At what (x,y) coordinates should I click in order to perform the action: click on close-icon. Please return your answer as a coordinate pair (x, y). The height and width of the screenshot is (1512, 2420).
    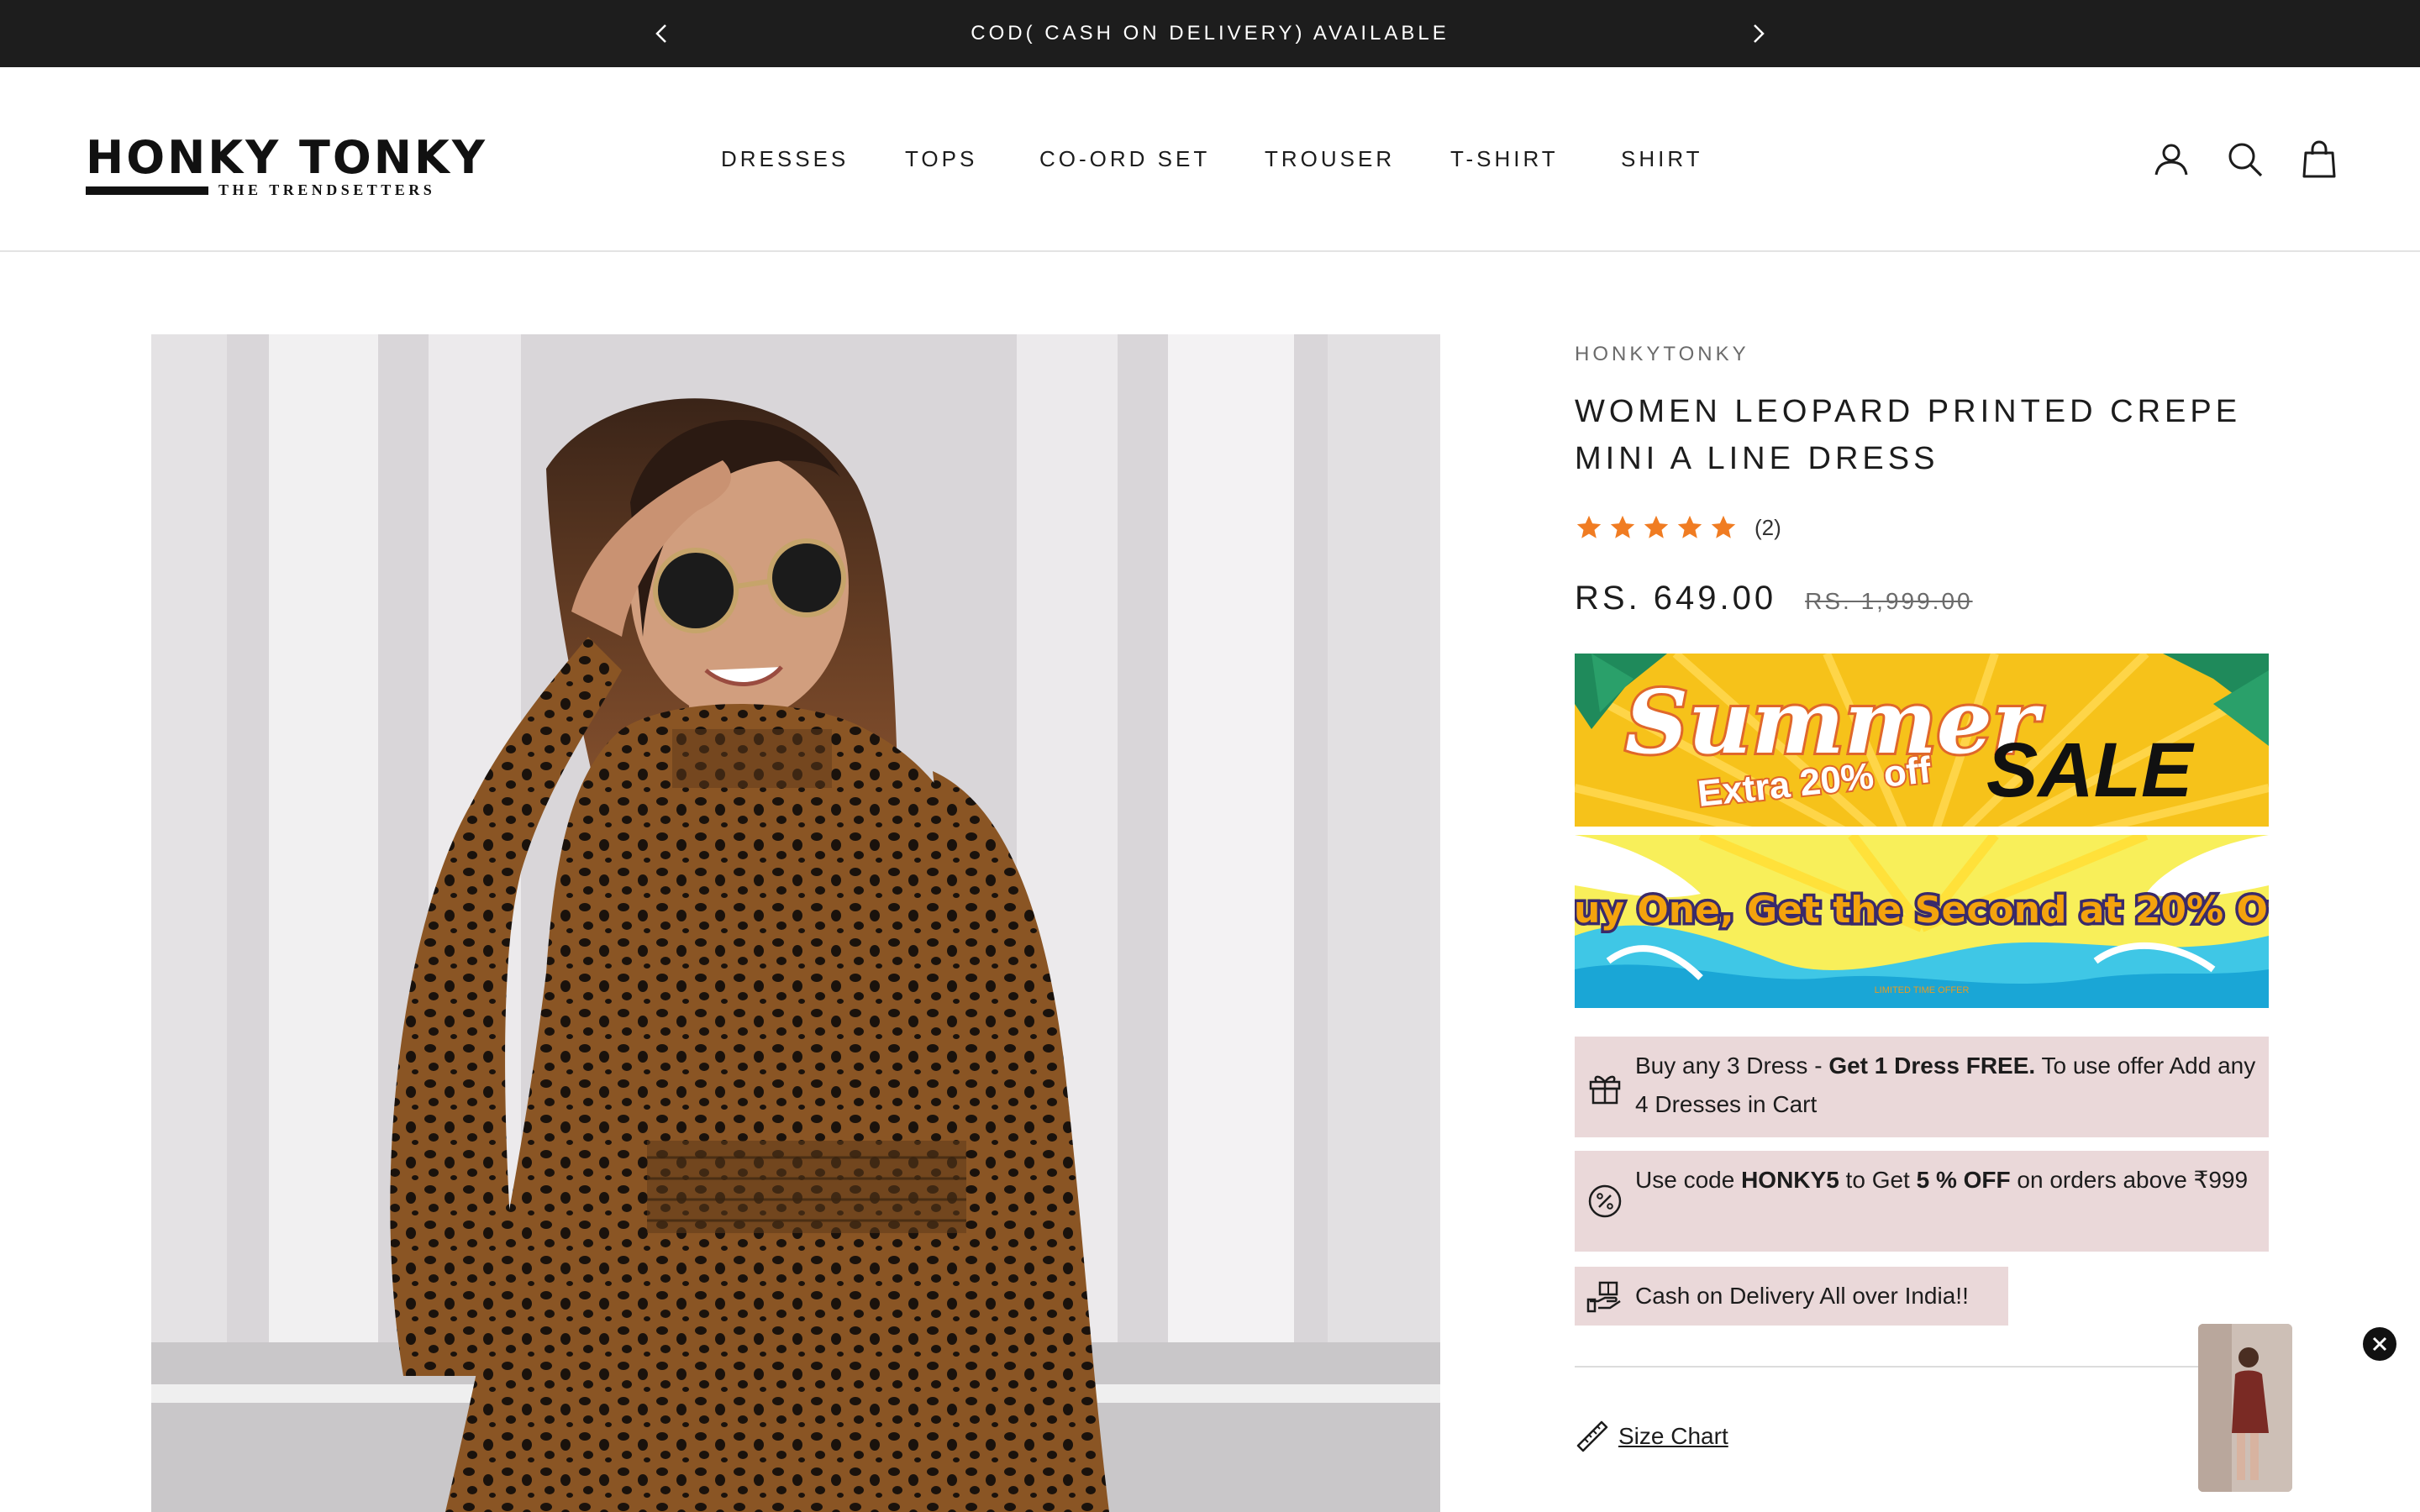
    Looking at the image, I should click on (2380, 1344).